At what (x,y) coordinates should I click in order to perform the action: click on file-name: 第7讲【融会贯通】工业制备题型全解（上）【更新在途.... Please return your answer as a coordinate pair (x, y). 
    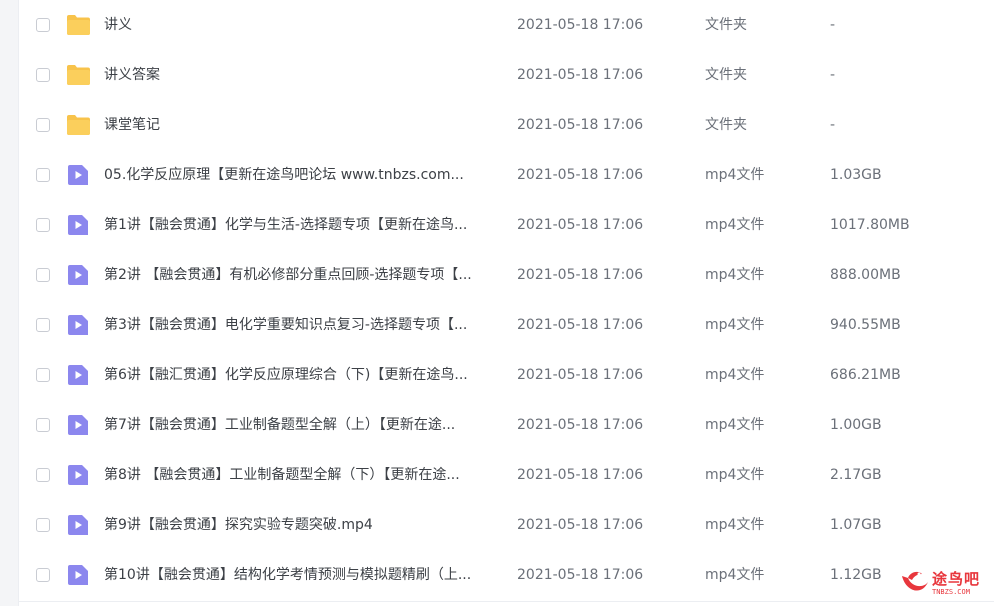
    Looking at the image, I should click on (301, 425).